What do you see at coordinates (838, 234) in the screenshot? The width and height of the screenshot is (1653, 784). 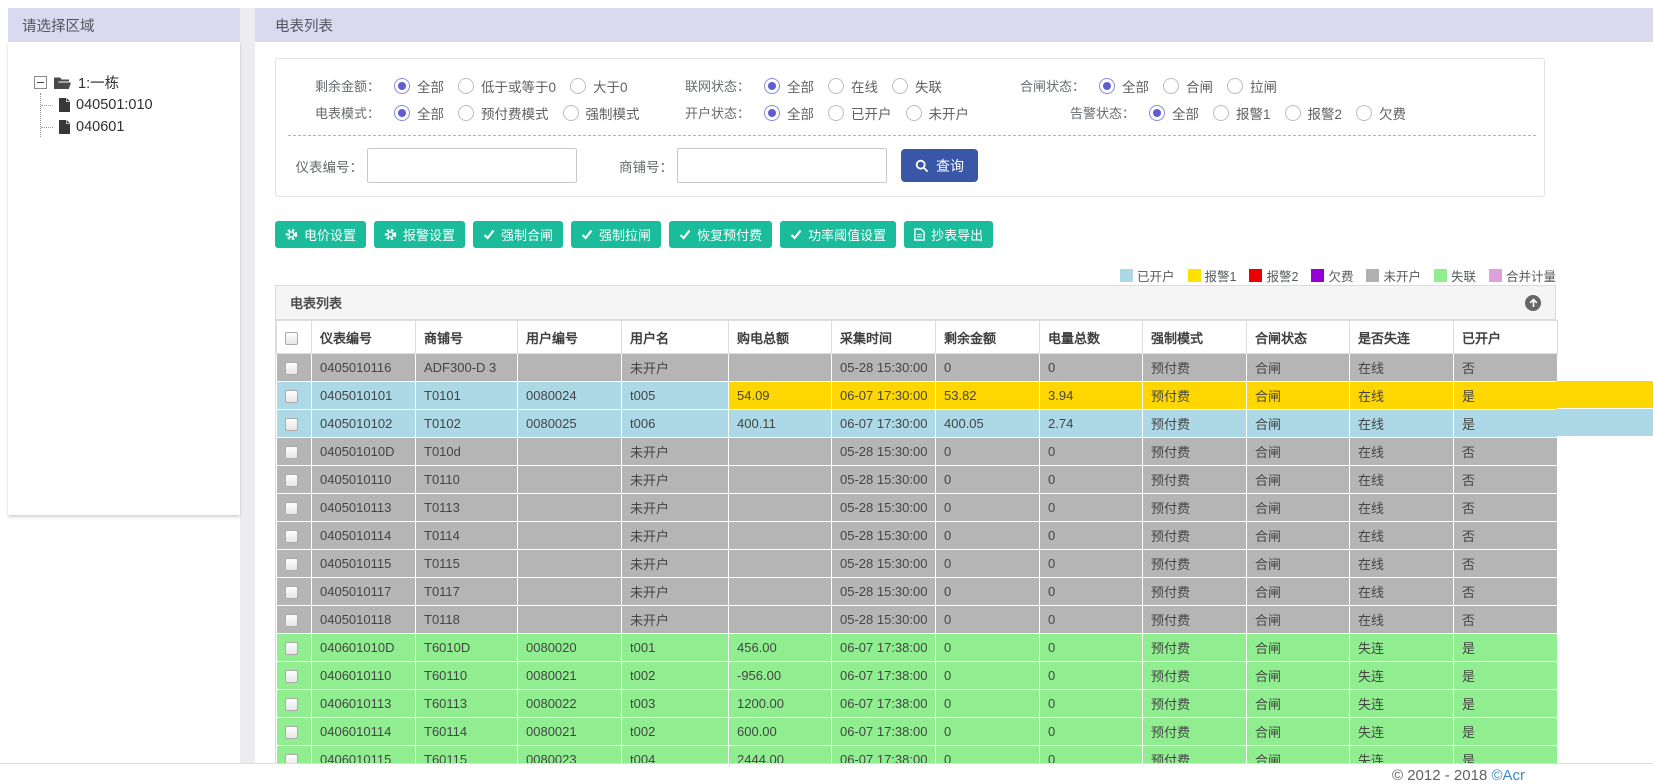 I see `action-button-功率阈值设置: 功率阈值设置` at bounding box center [838, 234].